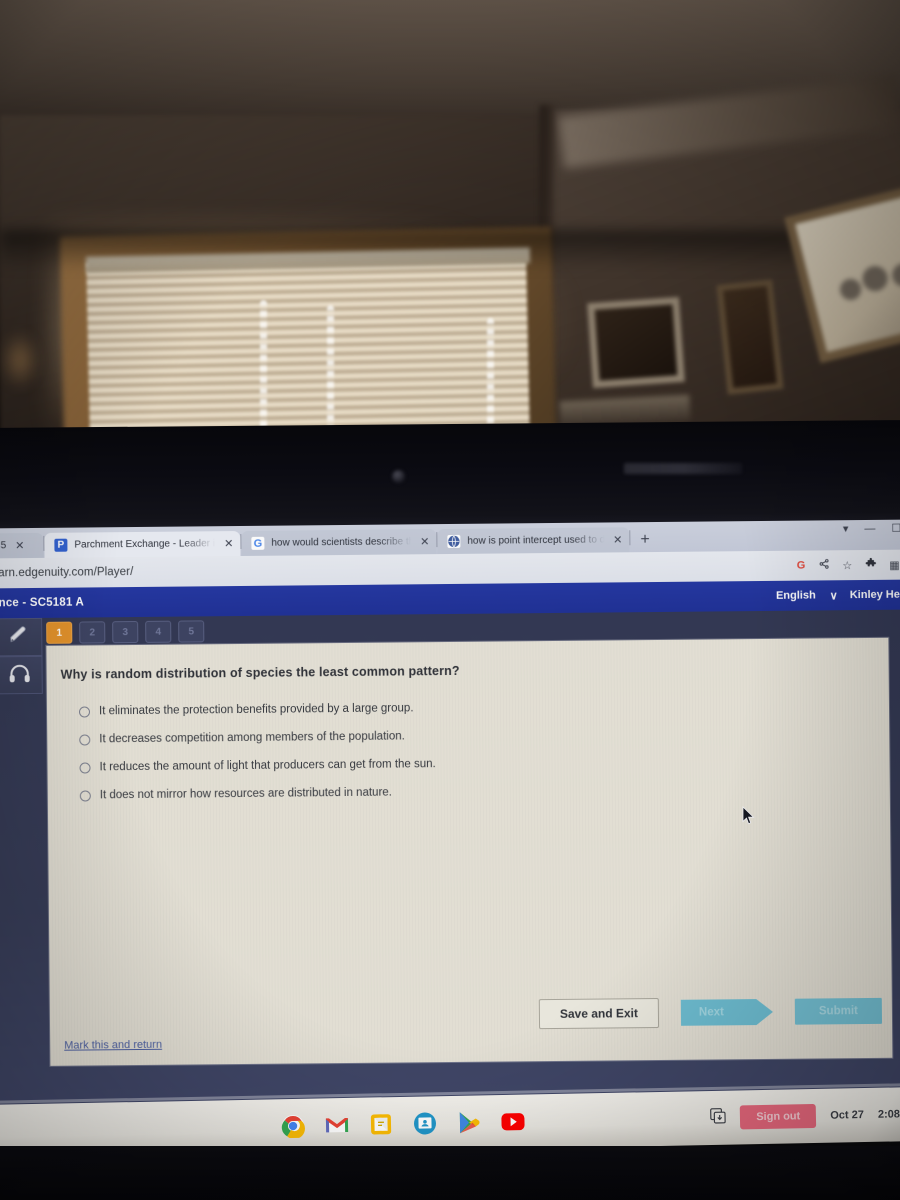 Image resolution: width=900 pixels, height=1200 pixels. What do you see at coordinates (859, 275) in the screenshot?
I see `picture-artwork` at bounding box center [859, 275].